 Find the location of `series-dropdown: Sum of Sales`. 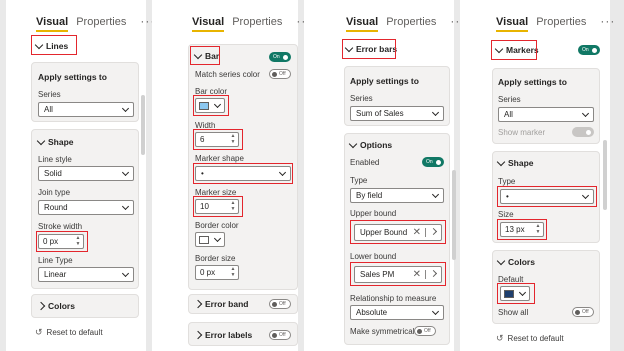

series-dropdown: Sum of Sales is located at coordinates (397, 113).